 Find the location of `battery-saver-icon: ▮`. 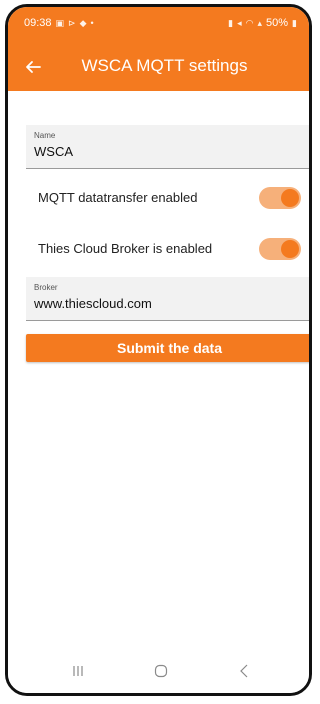

battery-saver-icon: ▮ is located at coordinates (231, 22).